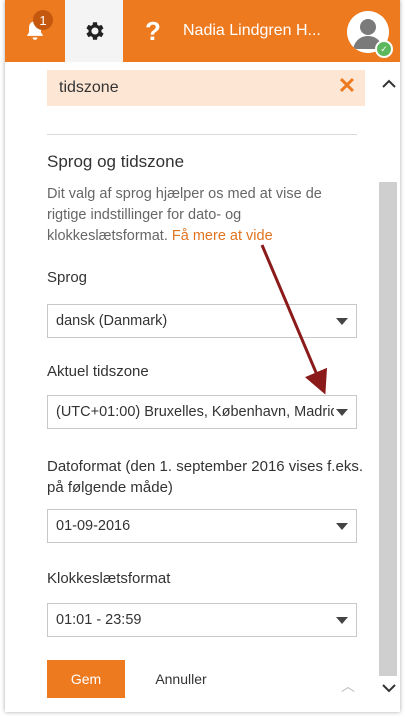 The height and width of the screenshot is (717, 405). I want to click on scrollbar-thumb, so click(388, 429).